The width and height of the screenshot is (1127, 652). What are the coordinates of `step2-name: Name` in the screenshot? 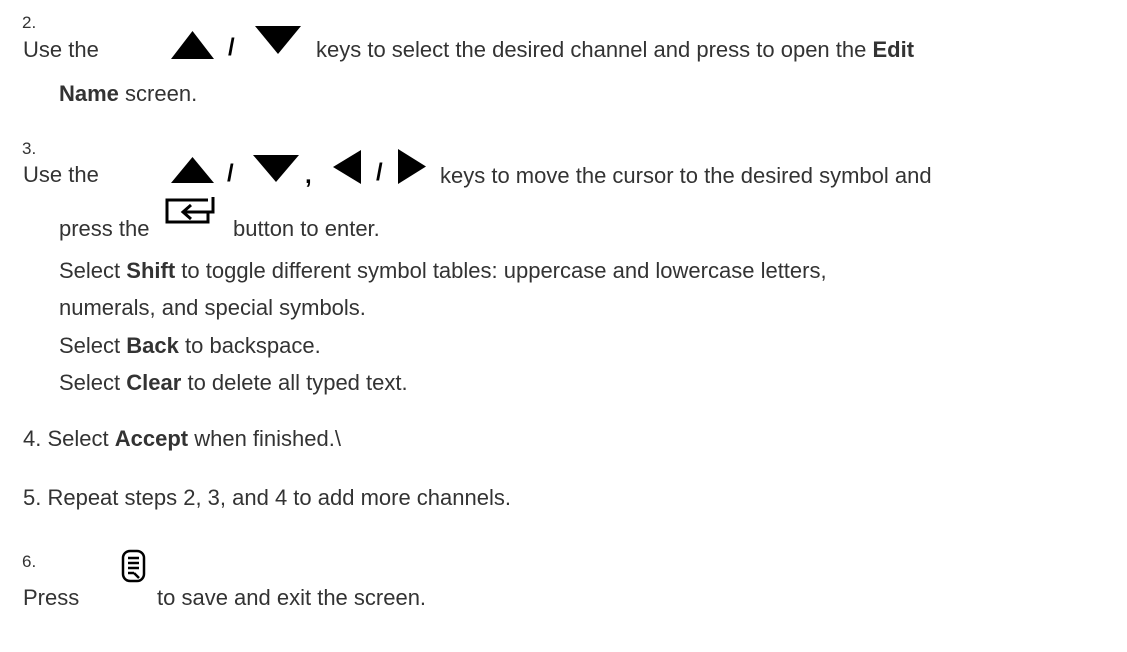 It's located at (89, 93).